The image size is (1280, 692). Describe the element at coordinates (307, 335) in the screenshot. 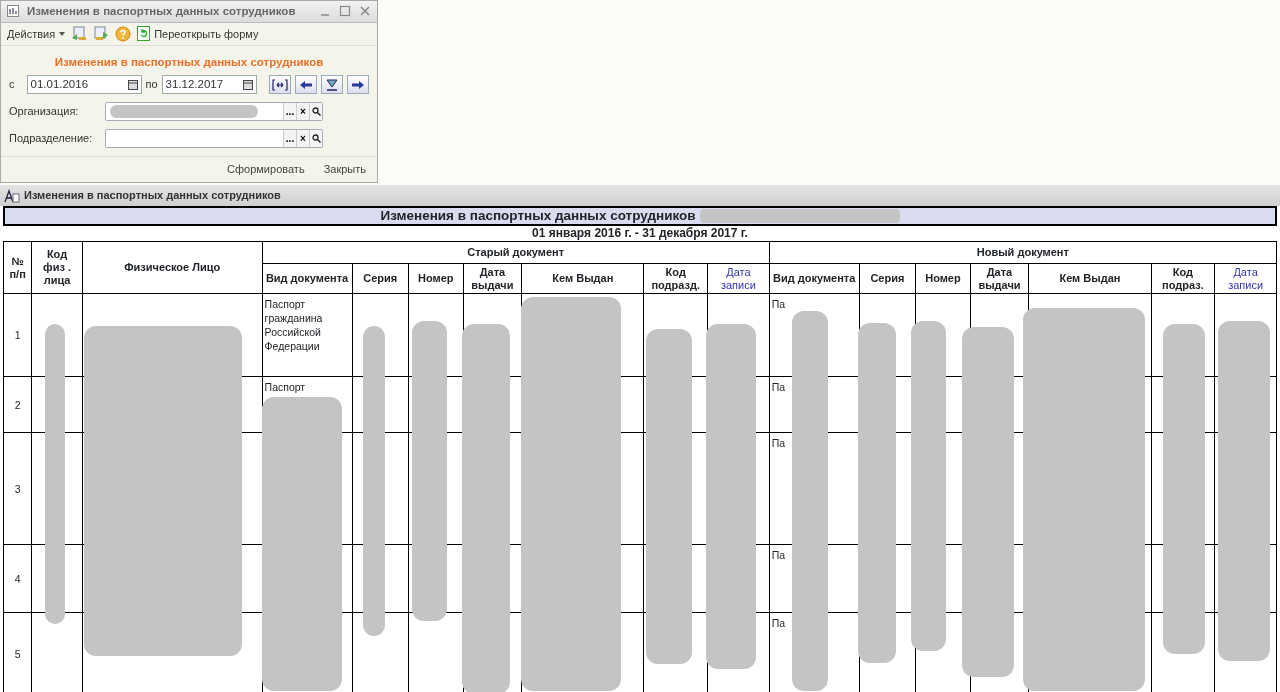

I see `table-cell: Паспорт гражданина Российской Федерации` at that location.